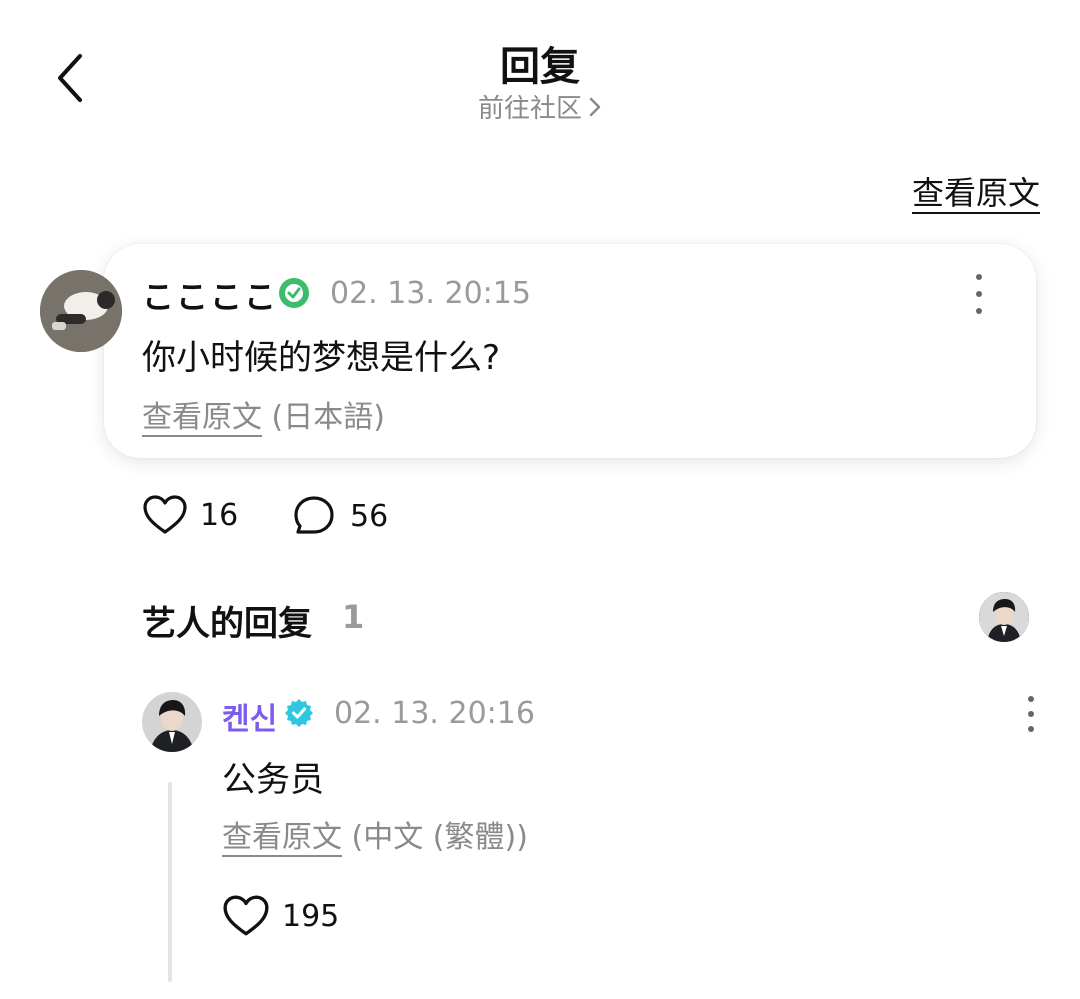 This screenshot has width=1080, height=999. Describe the element at coordinates (328, 417) in the screenshot. I see `post-original-language: (日本語)` at that location.